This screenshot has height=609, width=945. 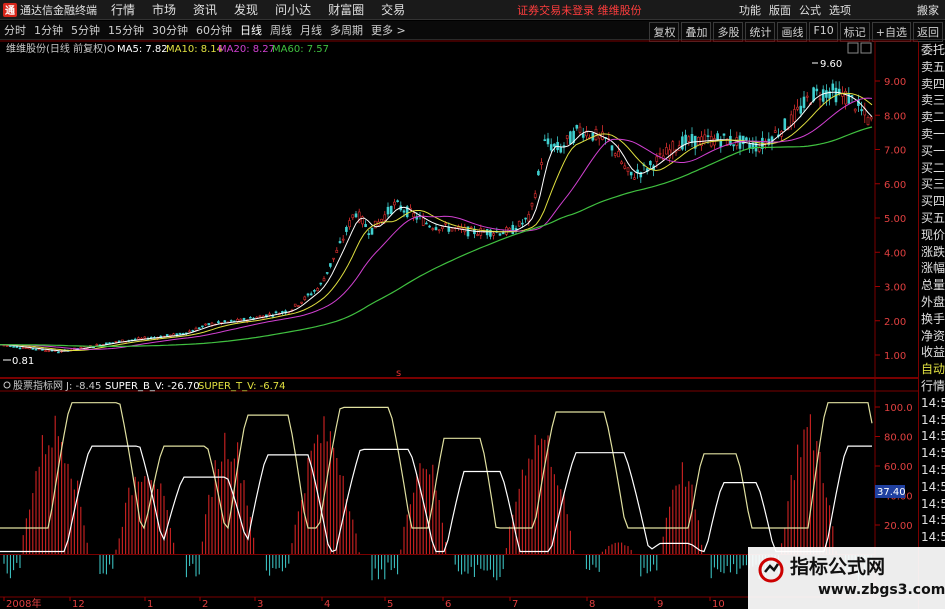 What do you see at coordinates (932, 50) in the screenshot?
I see `side-commission: 委托` at bounding box center [932, 50].